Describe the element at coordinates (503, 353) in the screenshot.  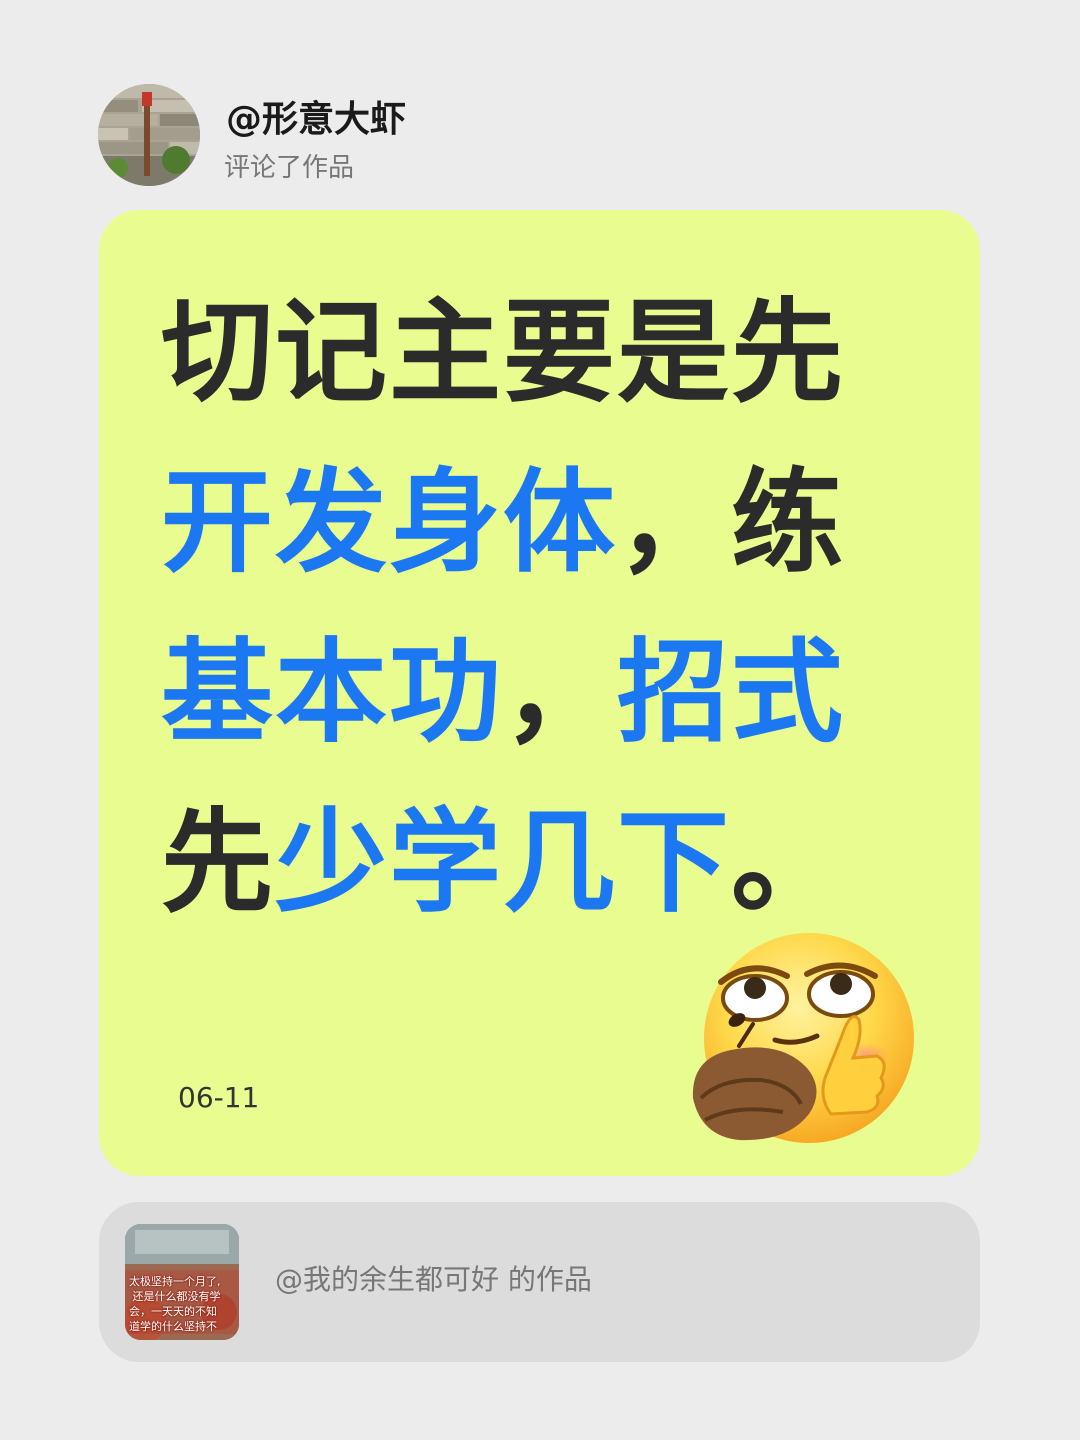
I see `comment-segment: 切记主要是先` at that location.